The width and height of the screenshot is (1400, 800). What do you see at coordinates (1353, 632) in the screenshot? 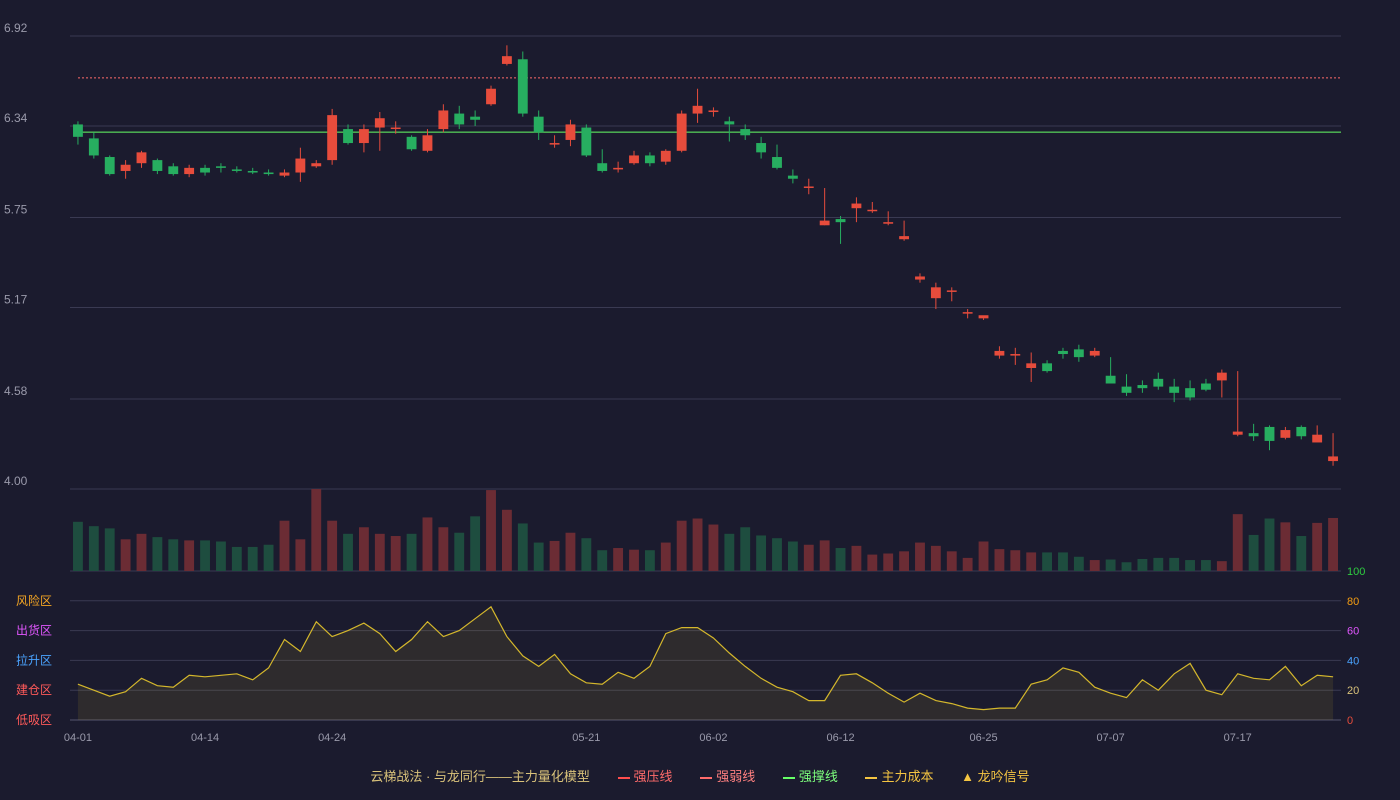
I see `indicator-tick-label: 60` at bounding box center [1353, 632].